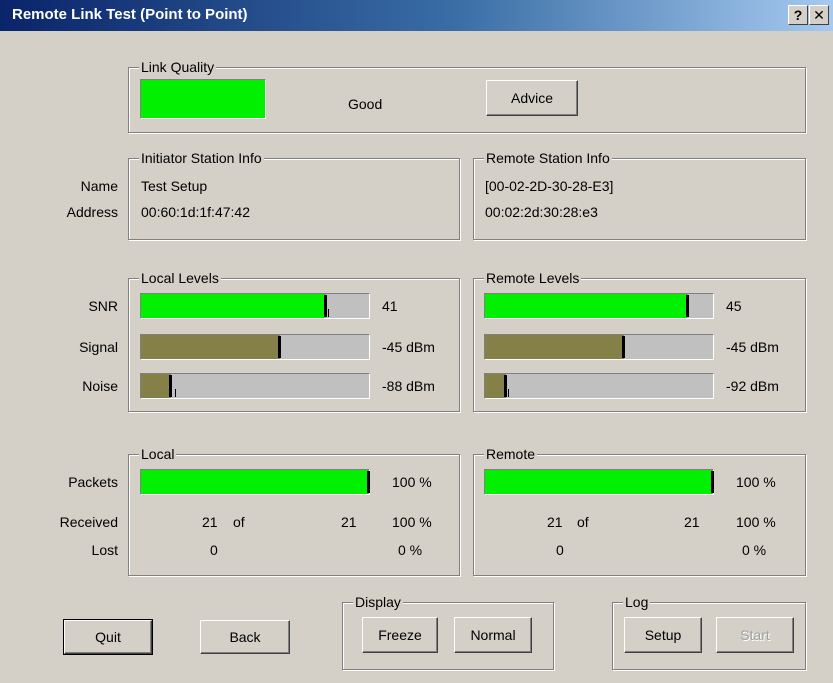 The height and width of the screenshot is (683, 833). Describe the element at coordinates (819, 15) in the screenshot. I see `close-button: ✕` at that location.